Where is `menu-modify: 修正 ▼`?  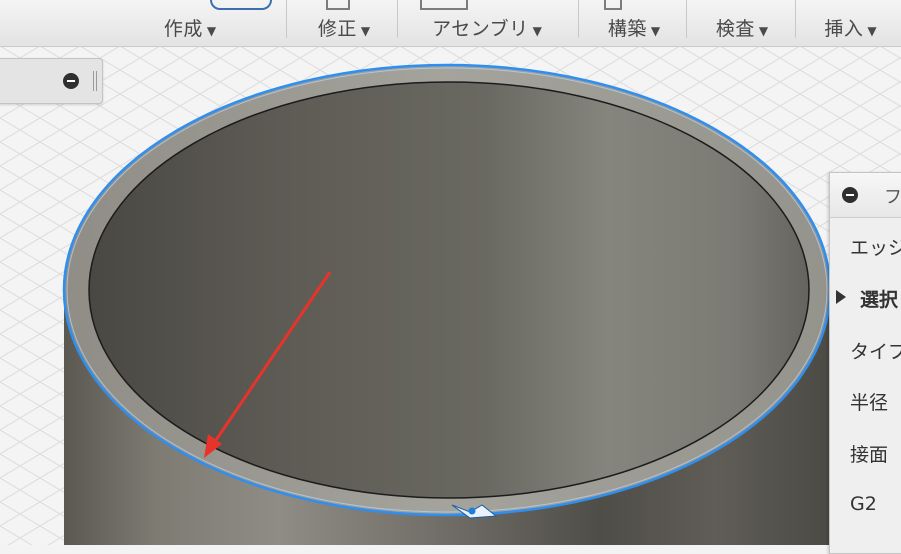
menu-modify: 修正 ▼ is located at coordinates (344, 23).